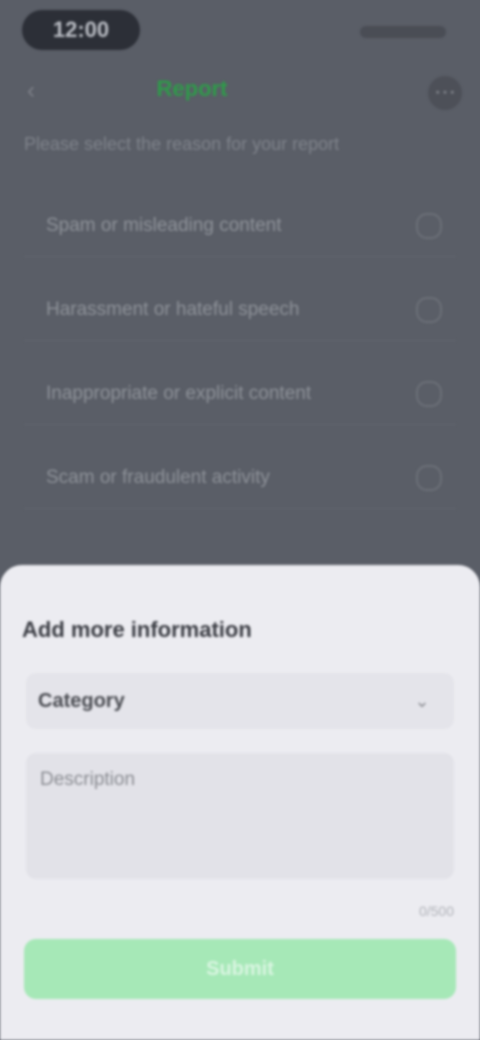 Image resolution: width=480 pixels, height=1040 pixels. Describe the element at coordinates (164, 225) in the screenshot. I see `report-option-label: Spam or misleading content` at that location.